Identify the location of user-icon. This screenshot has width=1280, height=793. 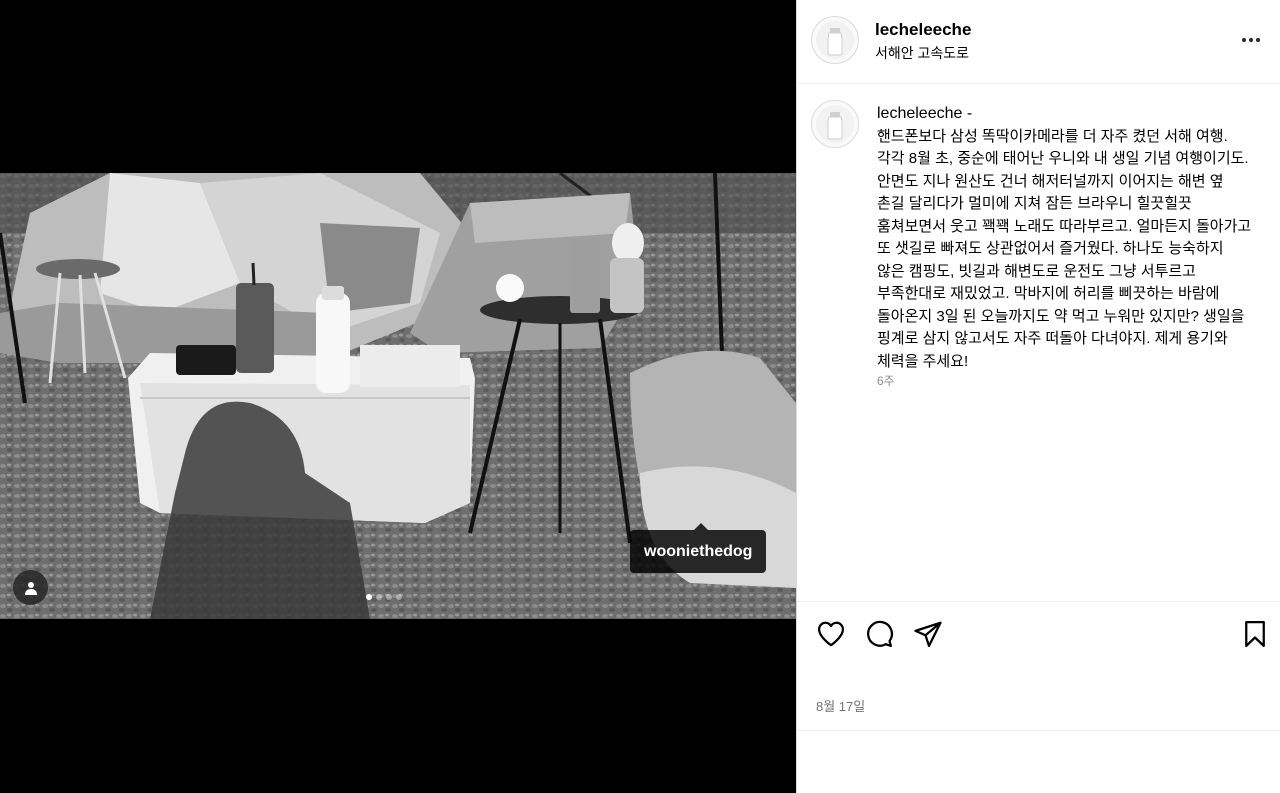
(30, 588).